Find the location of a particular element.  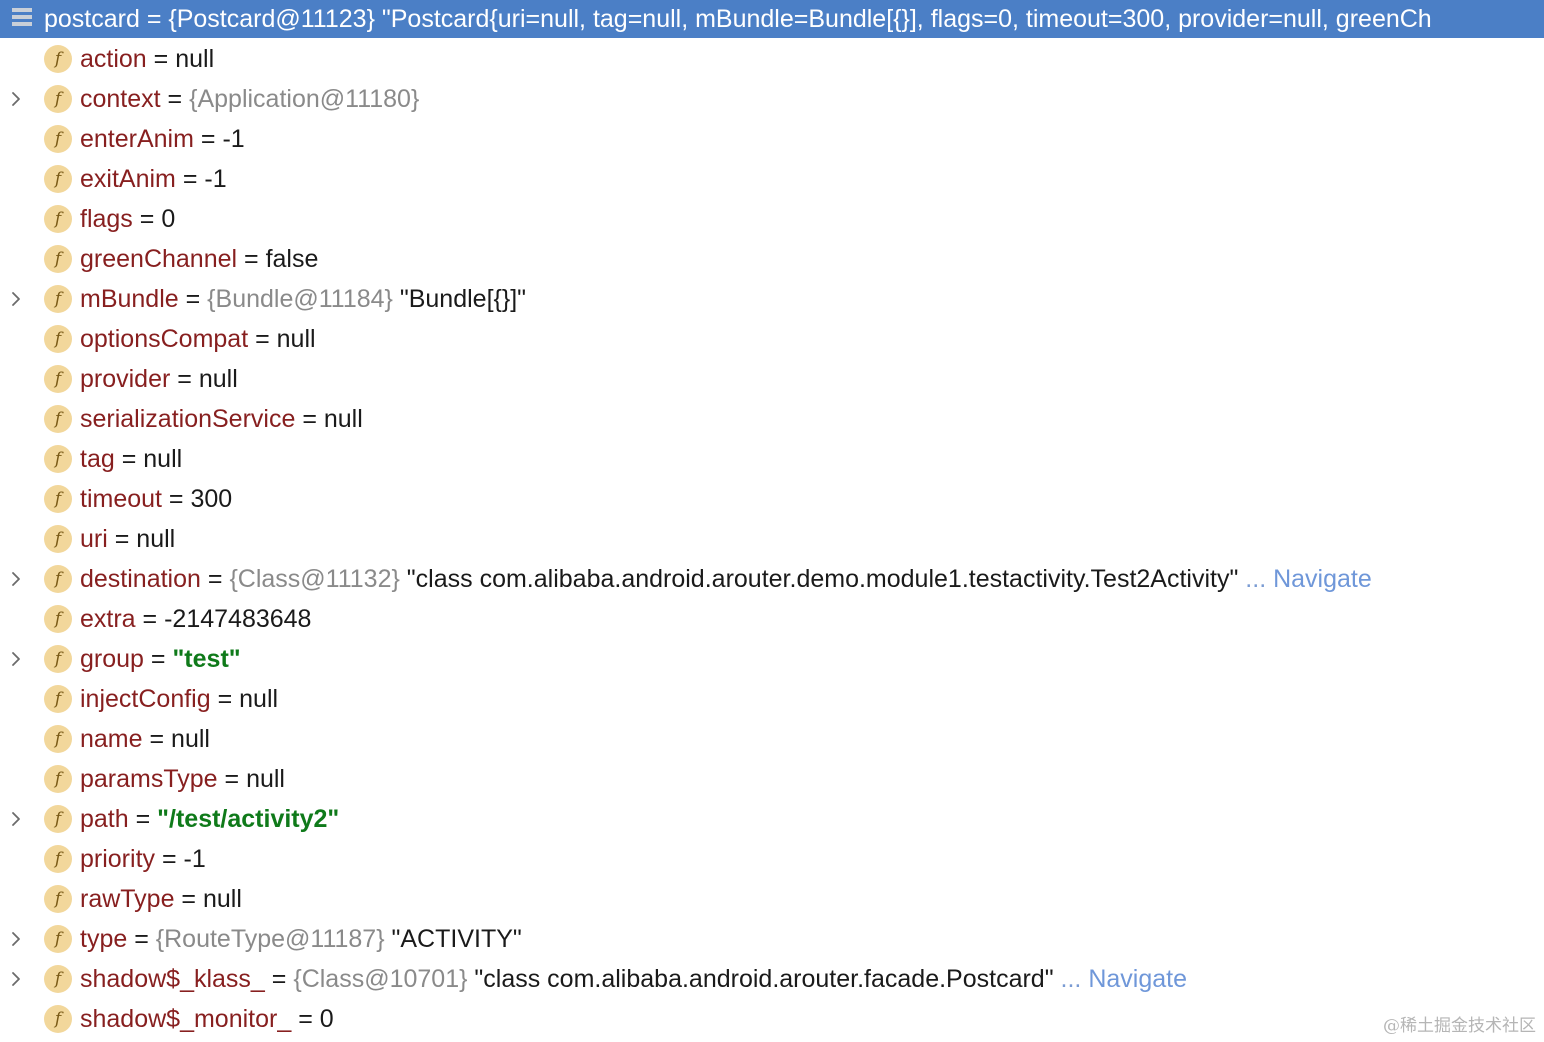

object-reference: {Class@10701} is located at coordinates (380, 979).